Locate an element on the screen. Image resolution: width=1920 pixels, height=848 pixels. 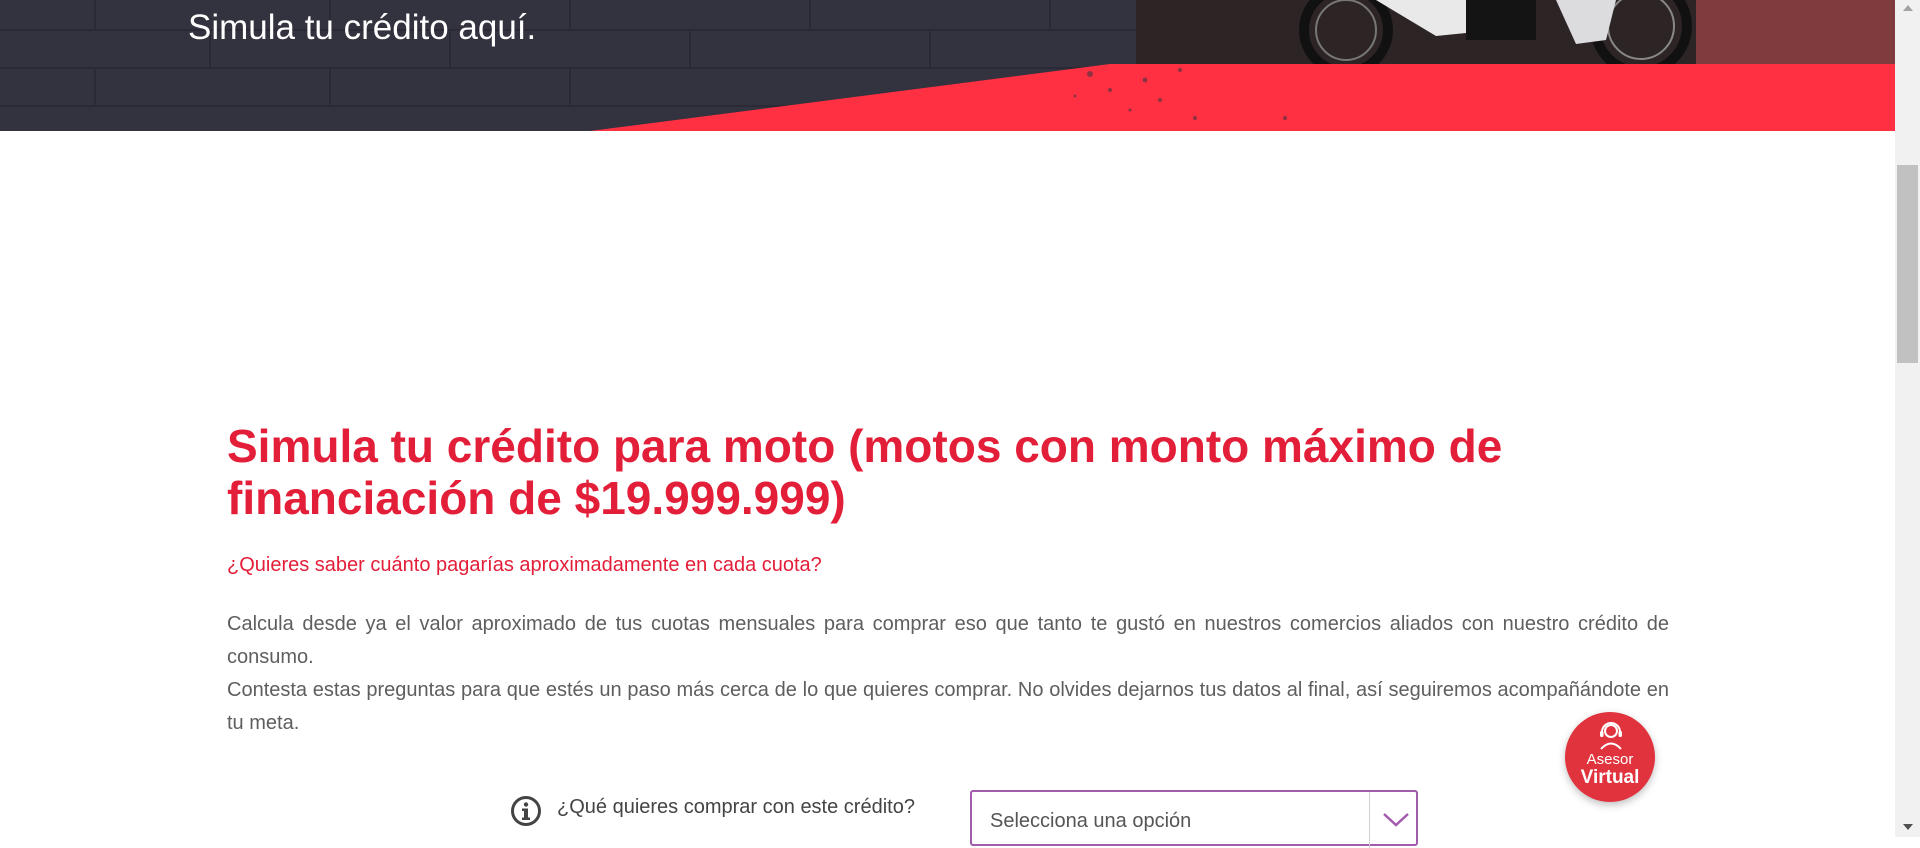
scroll-down-arrow-icon is located at coordinates (1908, 827).